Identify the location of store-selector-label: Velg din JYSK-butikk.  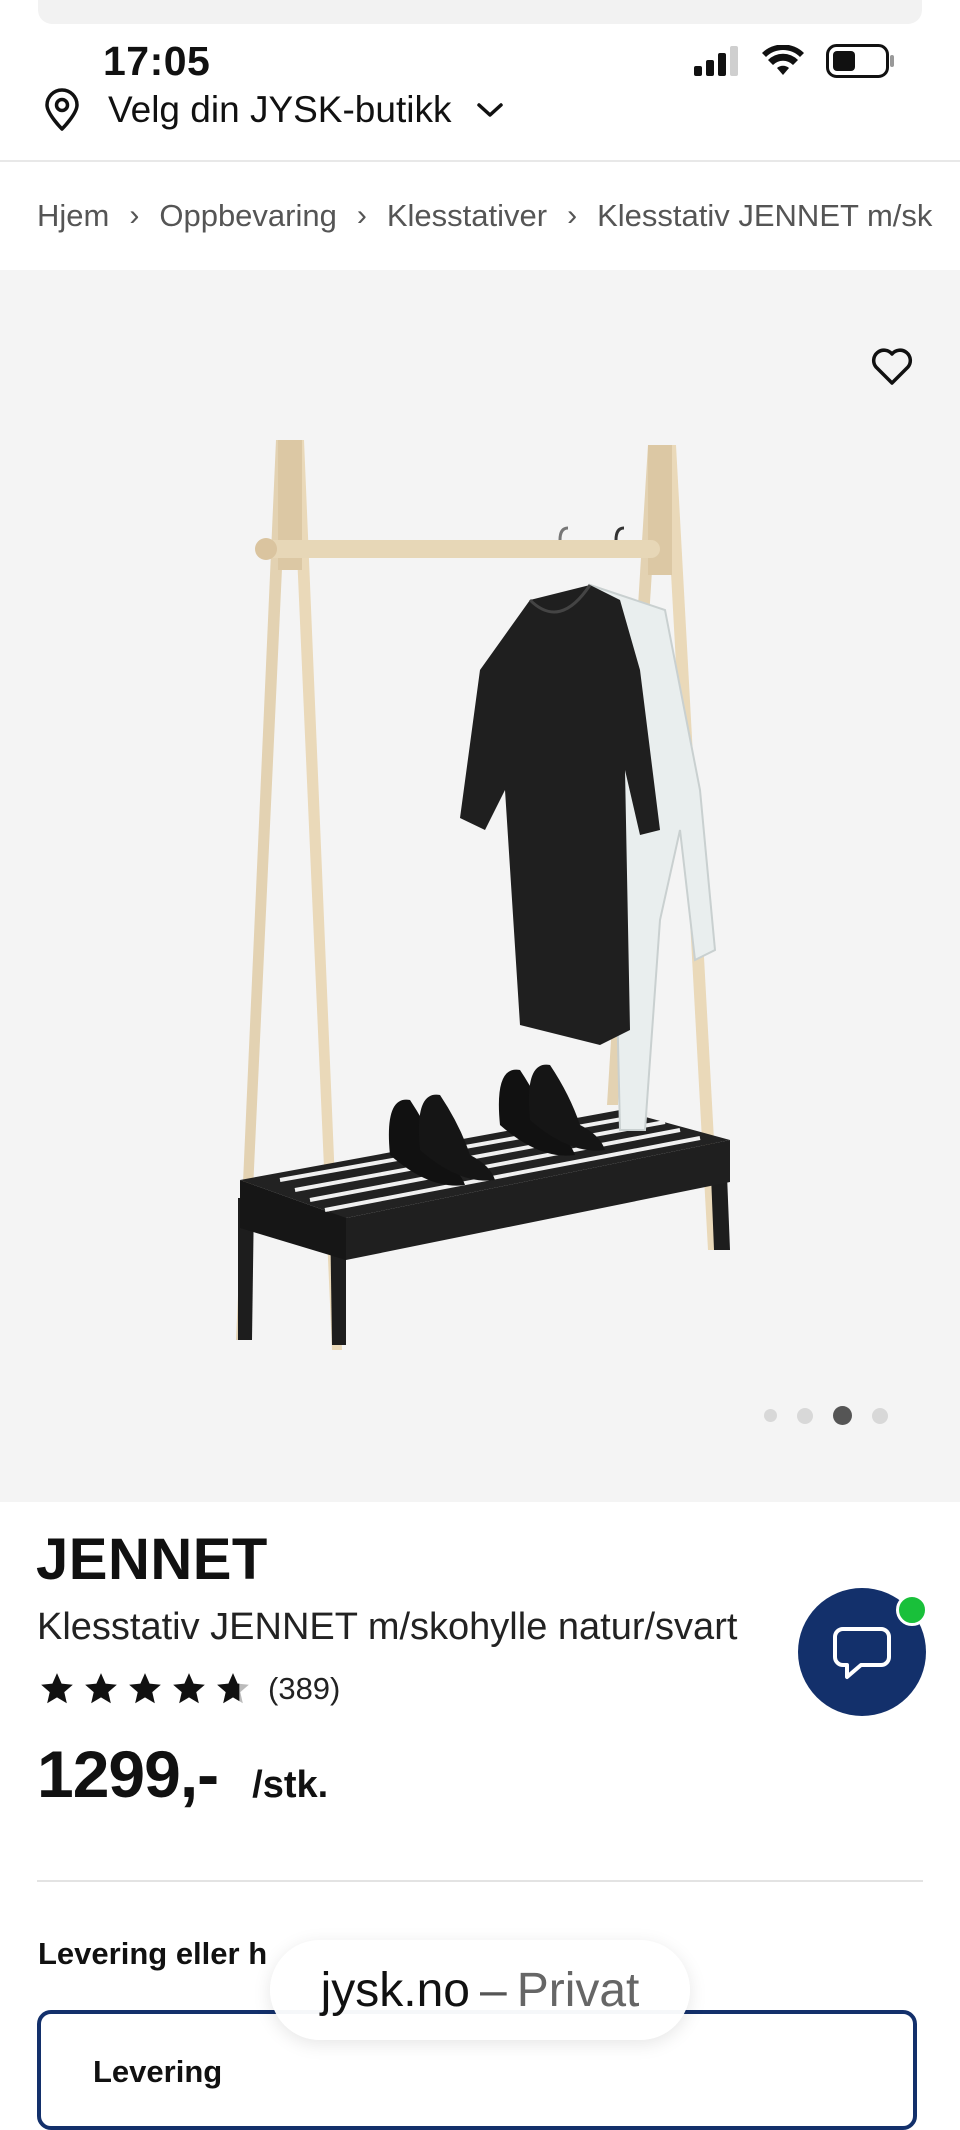
(280, 109).